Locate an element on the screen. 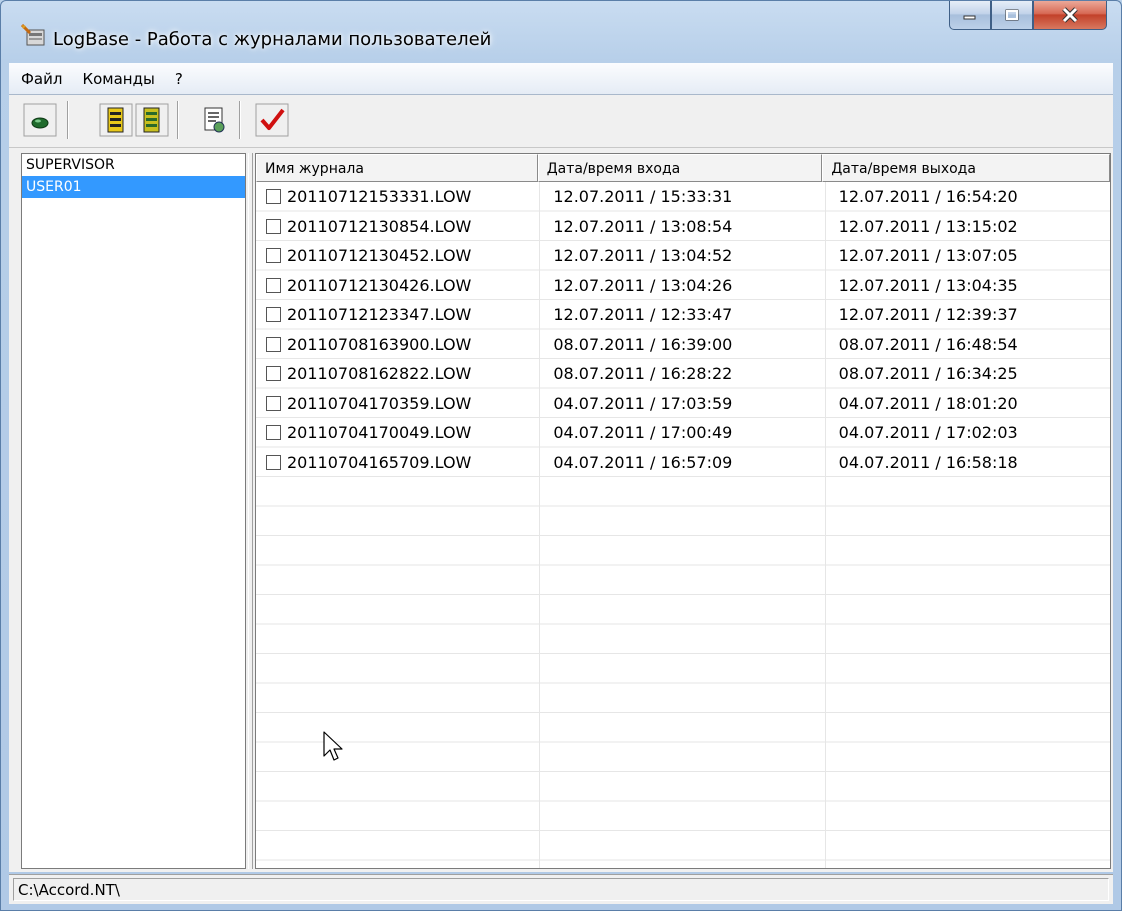 The image size is (1122, 911). log-name: 20110708162822.LOW is located at coordinates (379, 374).